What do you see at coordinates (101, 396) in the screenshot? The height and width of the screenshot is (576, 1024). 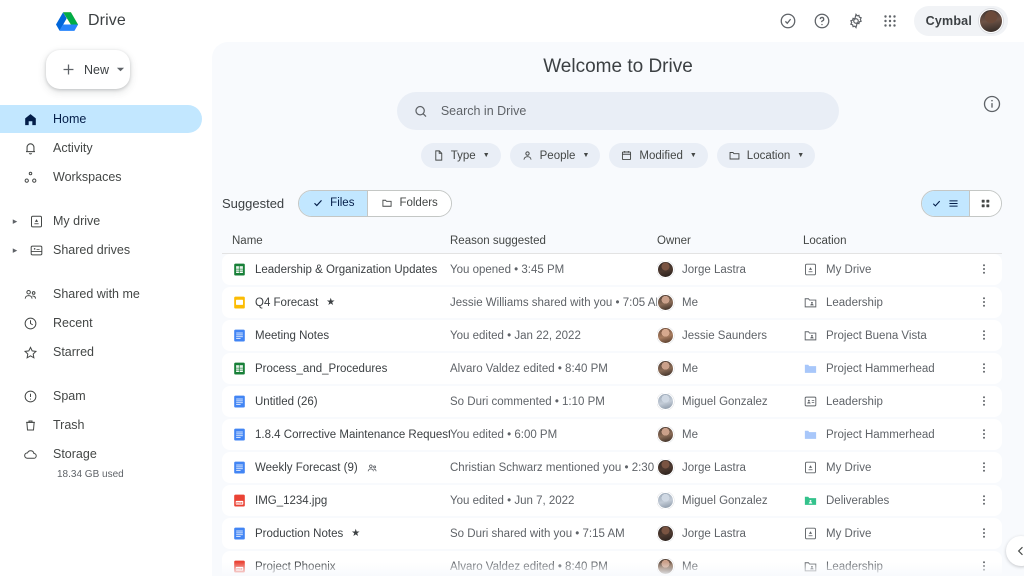 I see `sidebar-item-spam: Spam` at bounding box center [101, 396].